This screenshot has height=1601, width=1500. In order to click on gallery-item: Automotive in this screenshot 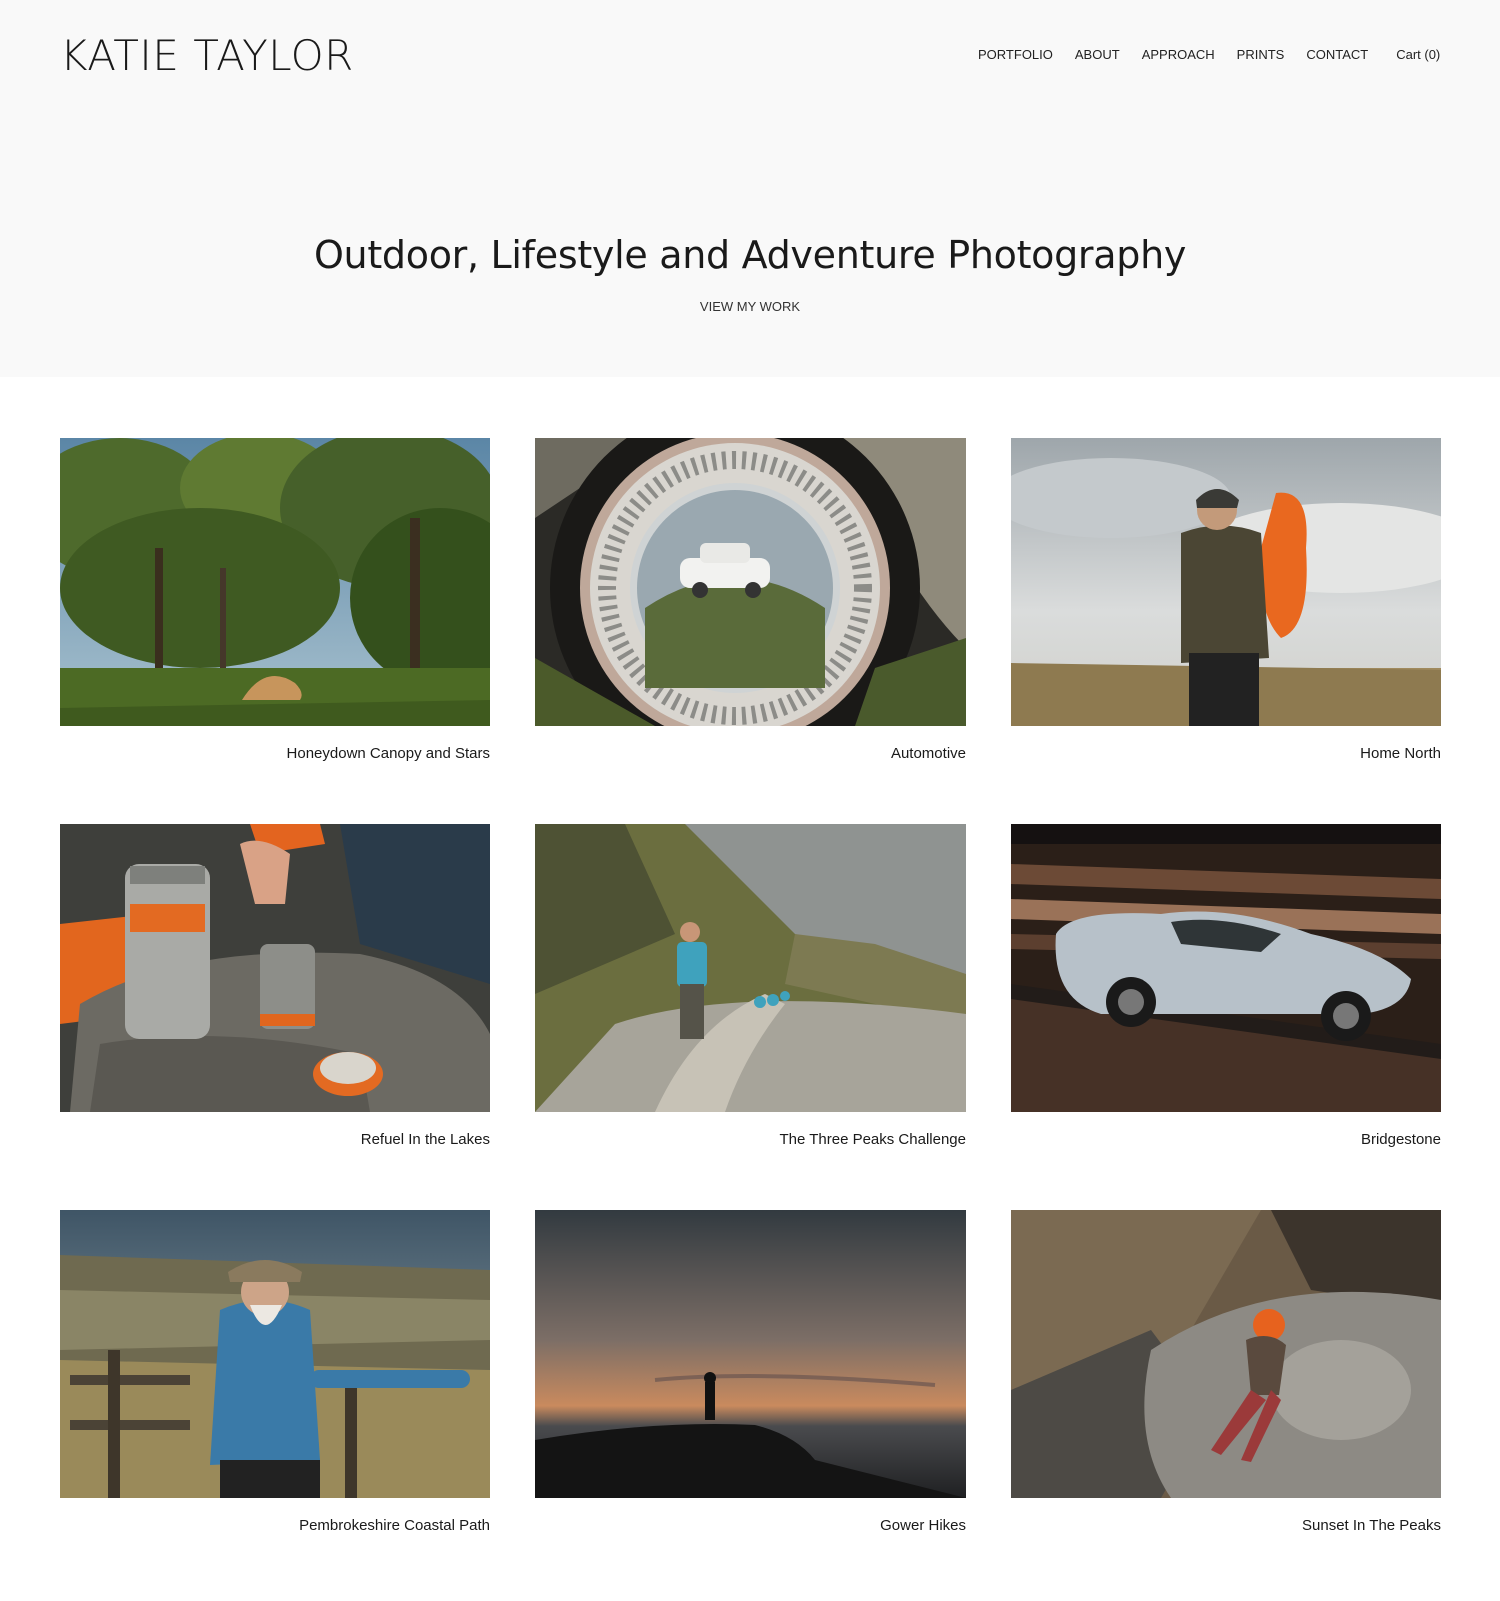, I will do `click(750, 601)`.